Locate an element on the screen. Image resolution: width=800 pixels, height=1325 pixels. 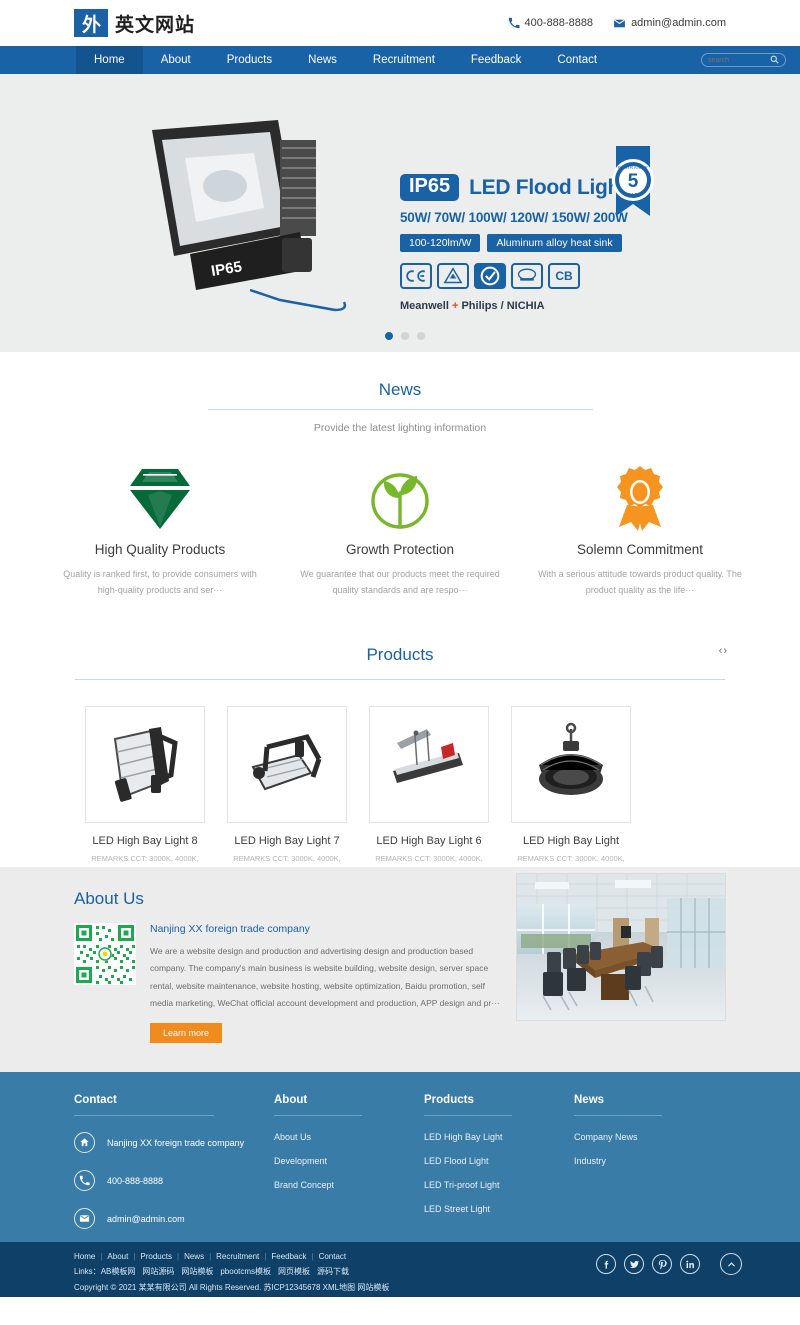
footer-link-flood-light: LED Flood Light is located at coordinates (499, 1161).